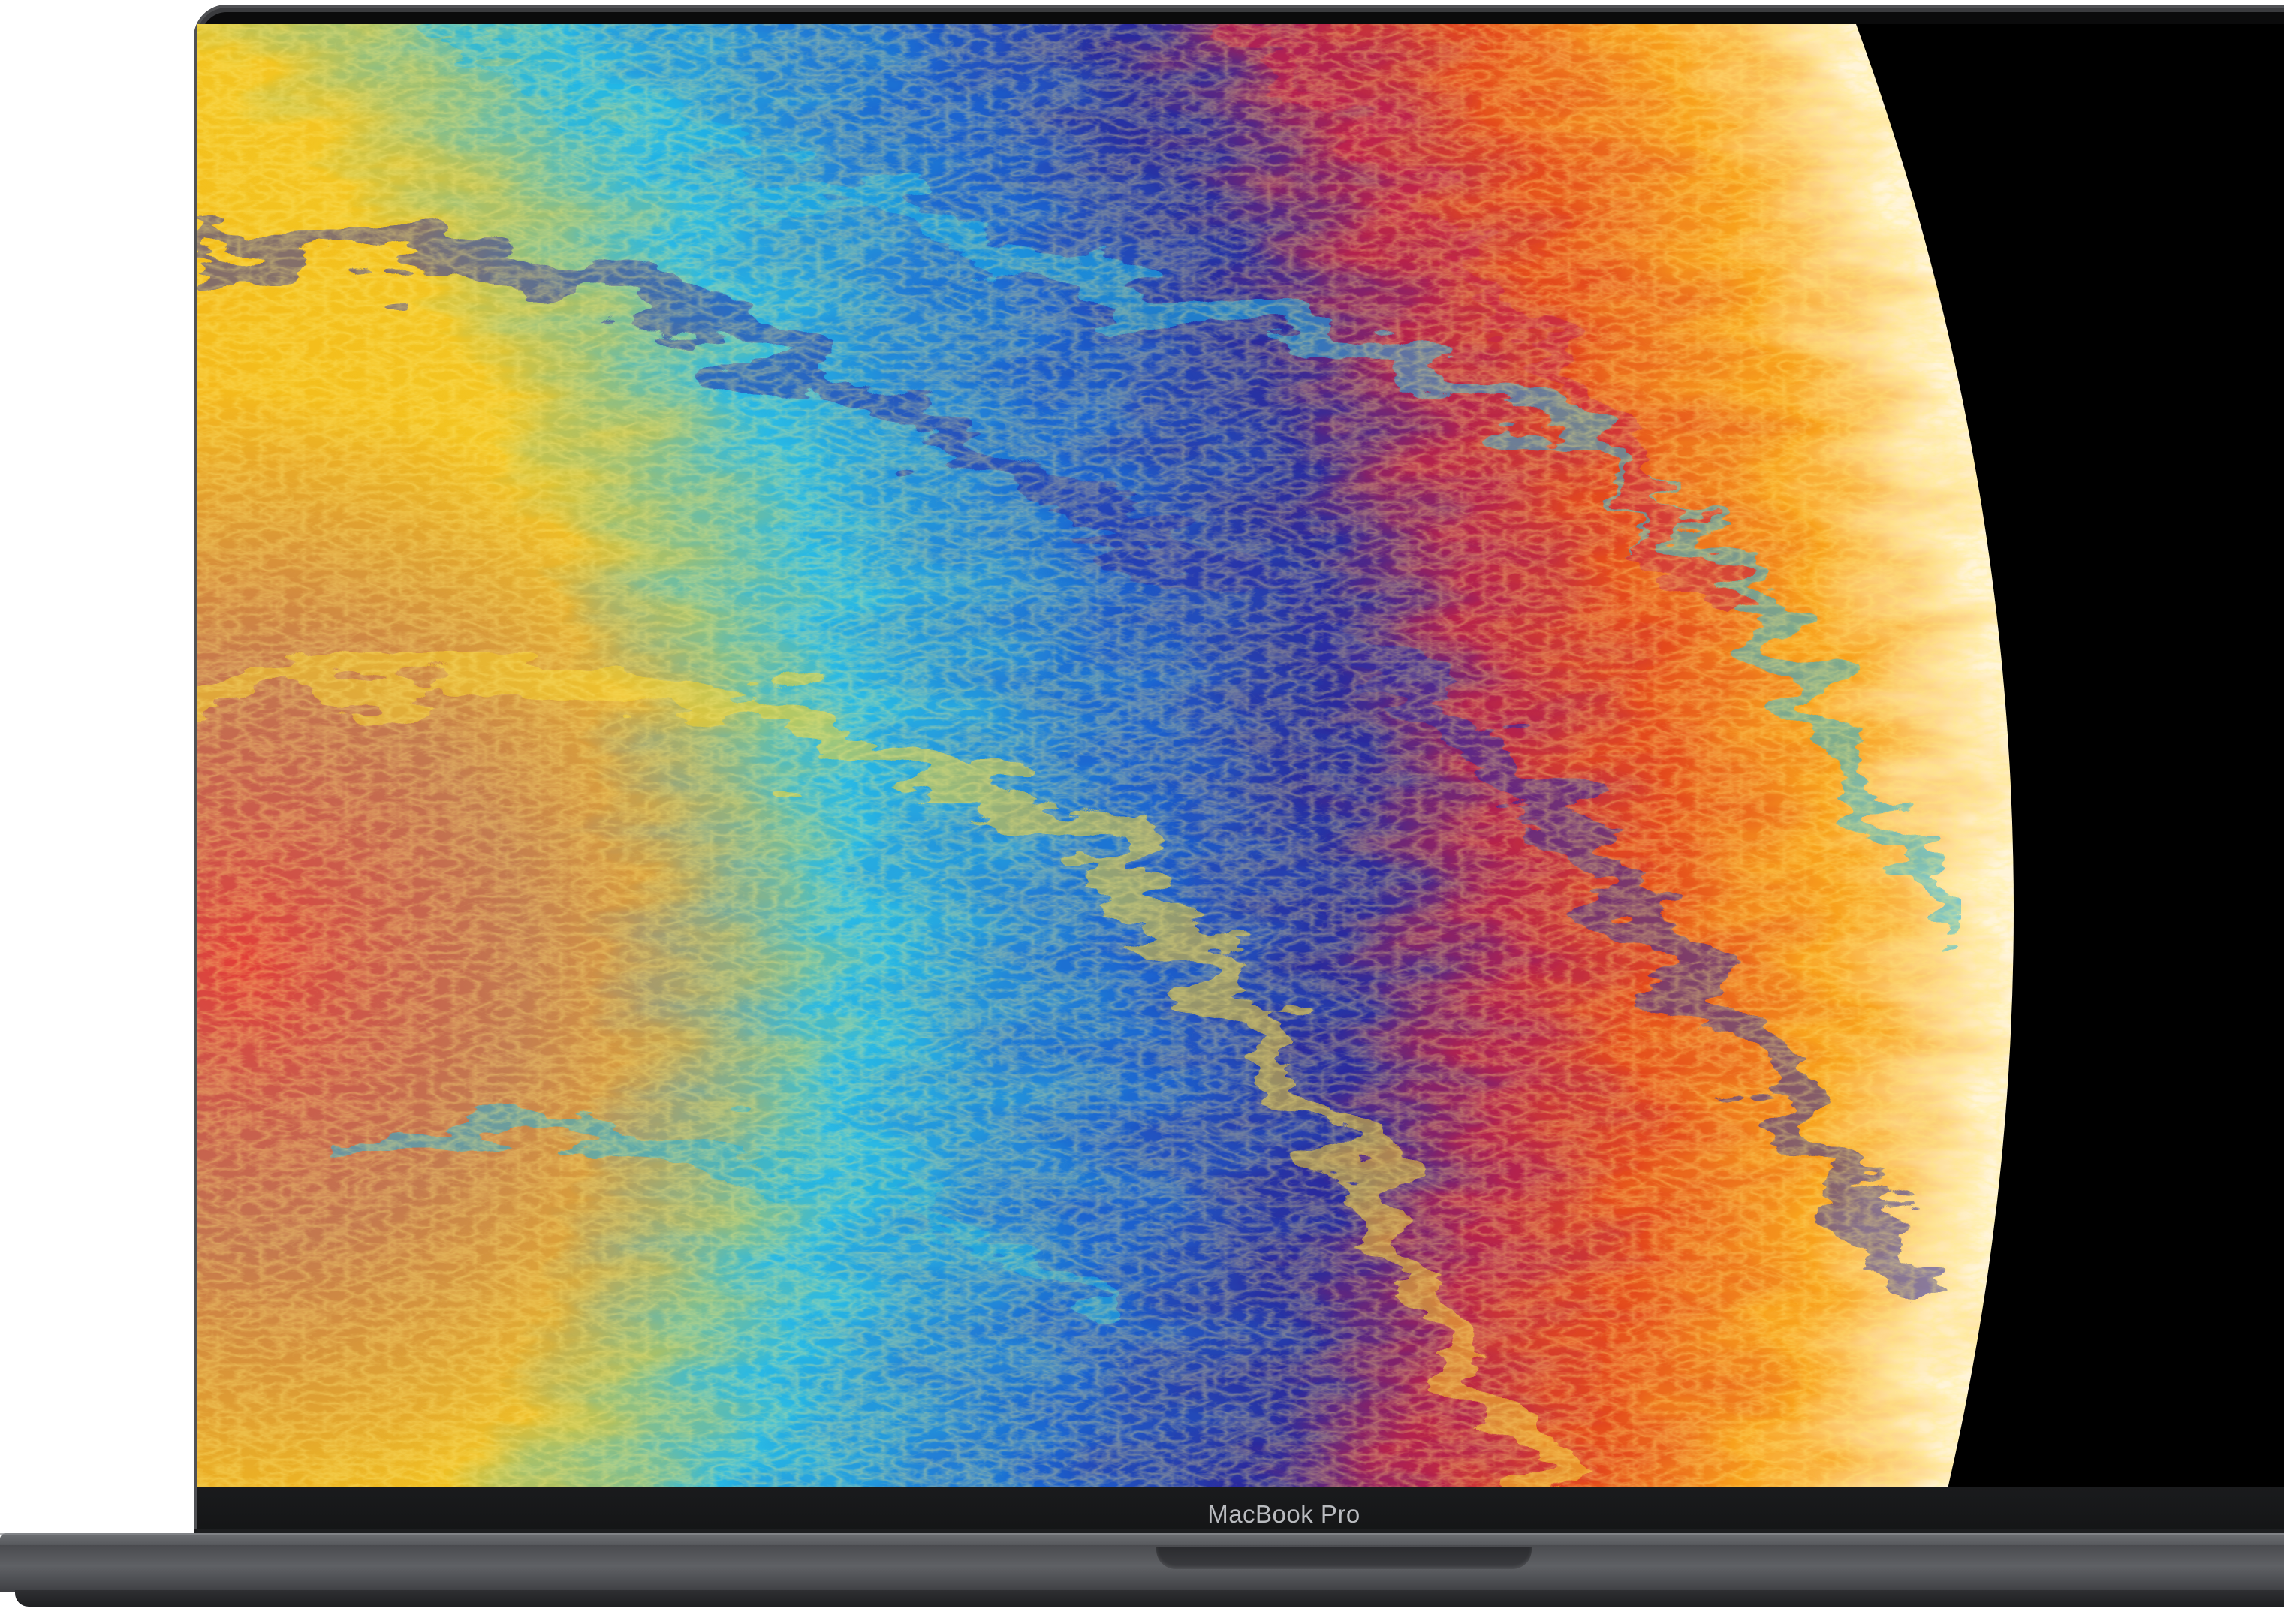 The image size is (2284, 1624). Describe the element at coordinates (1284, 1514) in the screenshot. I see `model-label: MacBook Pro` at that location.